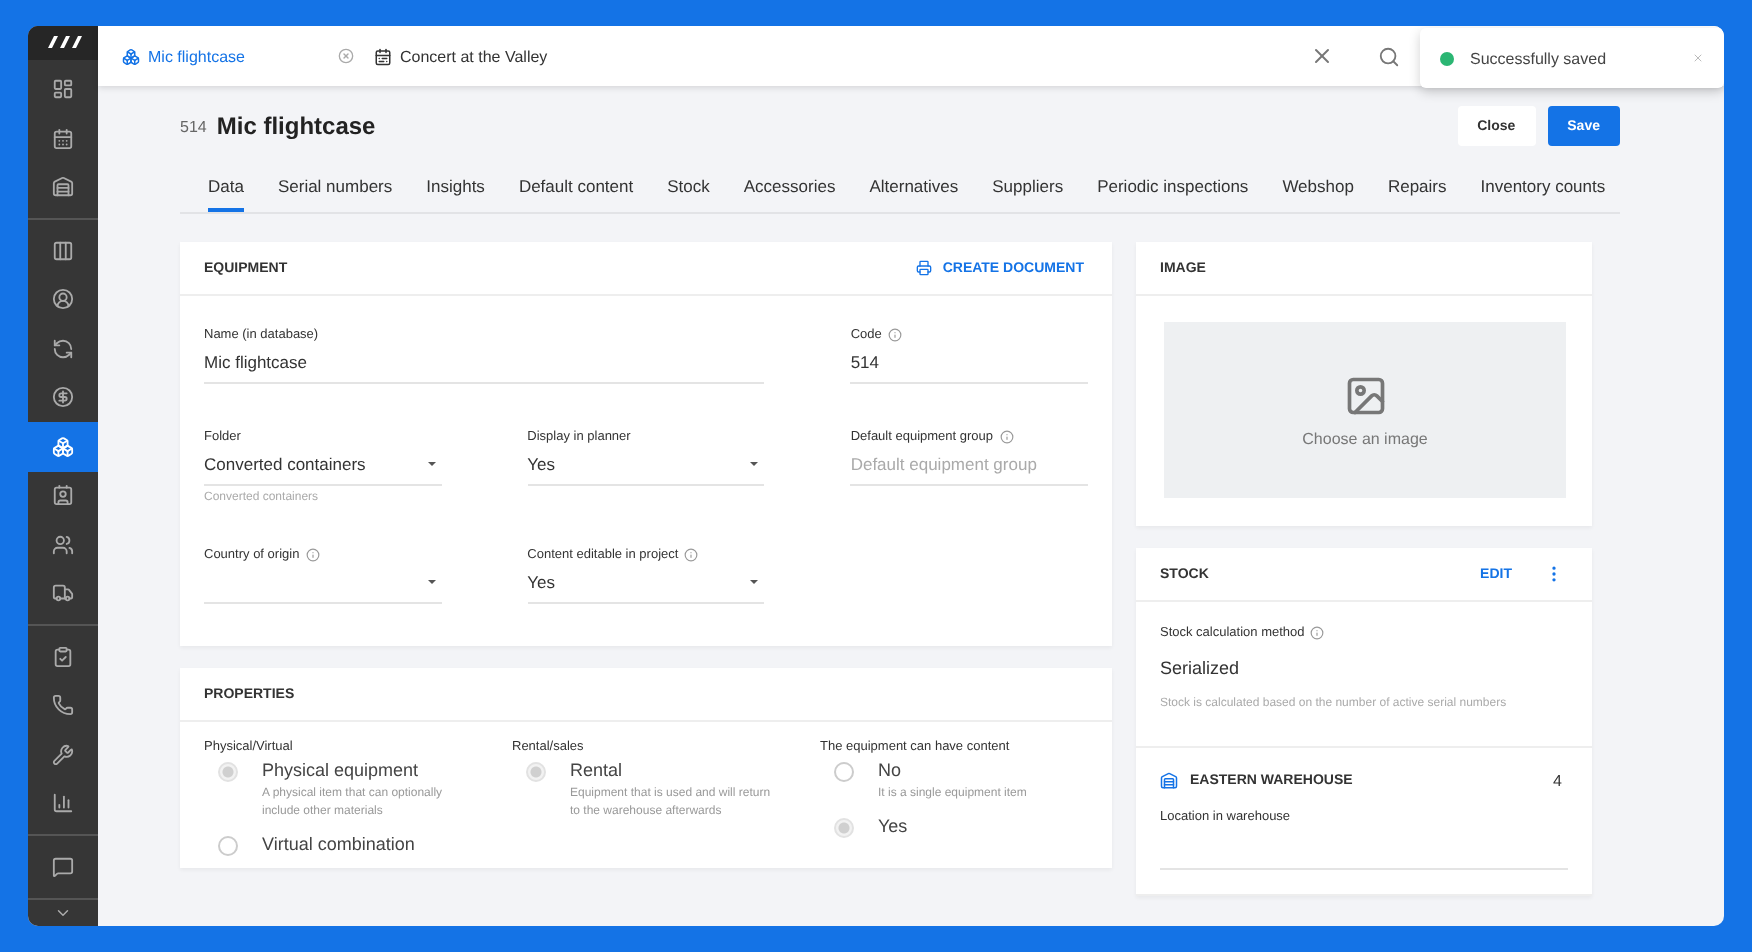  What do you see at coordinates (196, 56) in the screenshot?
I see `tab-label: Mic flightcase` at bounding box center [196, 56].